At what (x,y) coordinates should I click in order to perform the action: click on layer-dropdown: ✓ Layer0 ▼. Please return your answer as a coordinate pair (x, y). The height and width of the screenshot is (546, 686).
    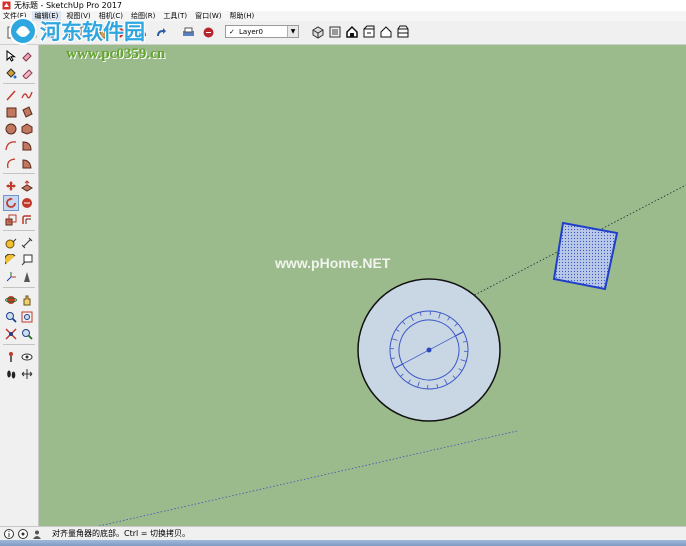
    Looking at the image, I should click on (262, 31).